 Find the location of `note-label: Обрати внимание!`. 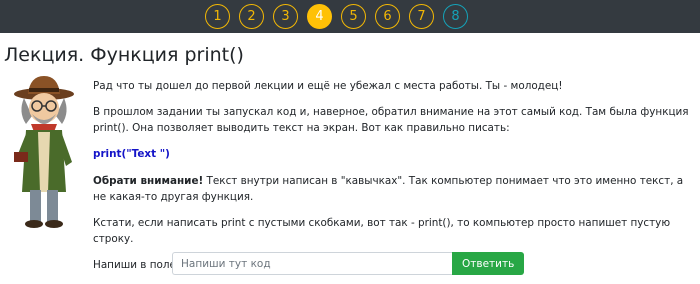

note-label: Обрати внимание! is located at coordinates (148, 180).